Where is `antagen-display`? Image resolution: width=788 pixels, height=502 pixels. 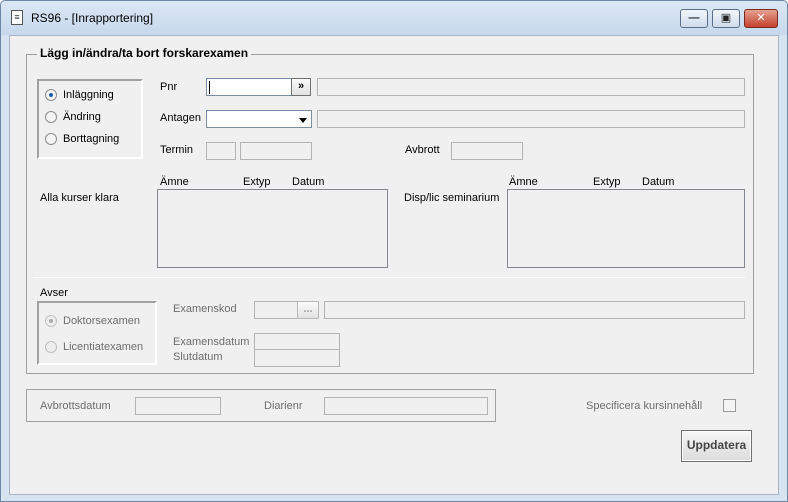 antagen-display is located at coordinates (531, 119).